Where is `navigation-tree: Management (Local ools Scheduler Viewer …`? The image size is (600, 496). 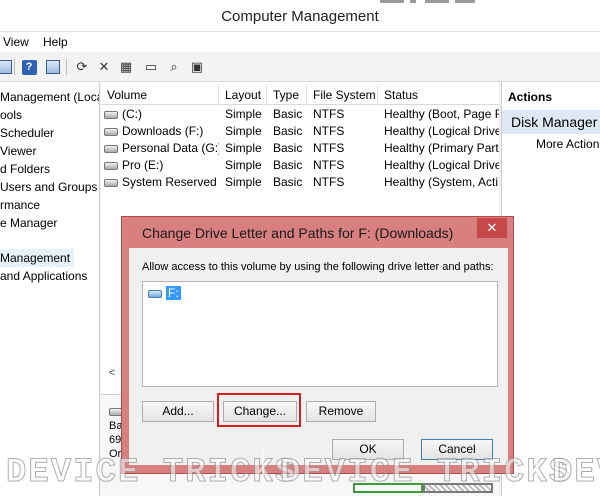
navigation-tree: Management (Local ools Scheduler Viewer … is located at coordinates (50, 289).